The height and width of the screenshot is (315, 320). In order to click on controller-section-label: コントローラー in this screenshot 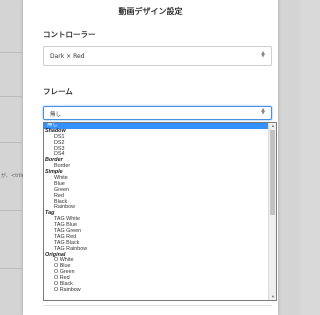, I will do `click(69, 34)`.